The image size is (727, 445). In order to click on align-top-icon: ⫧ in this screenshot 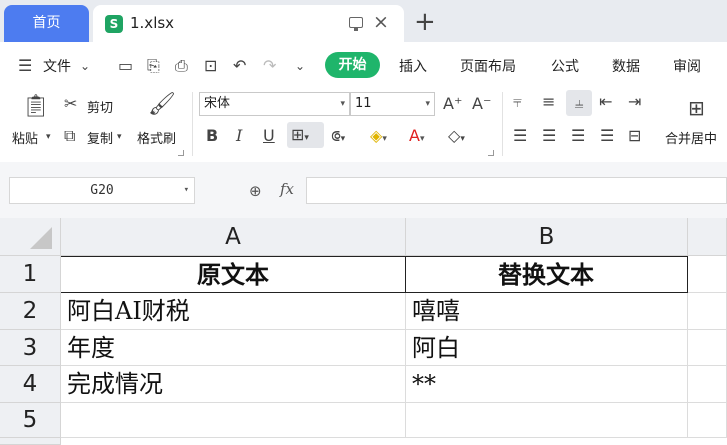, I will do `click(517, 102)`.